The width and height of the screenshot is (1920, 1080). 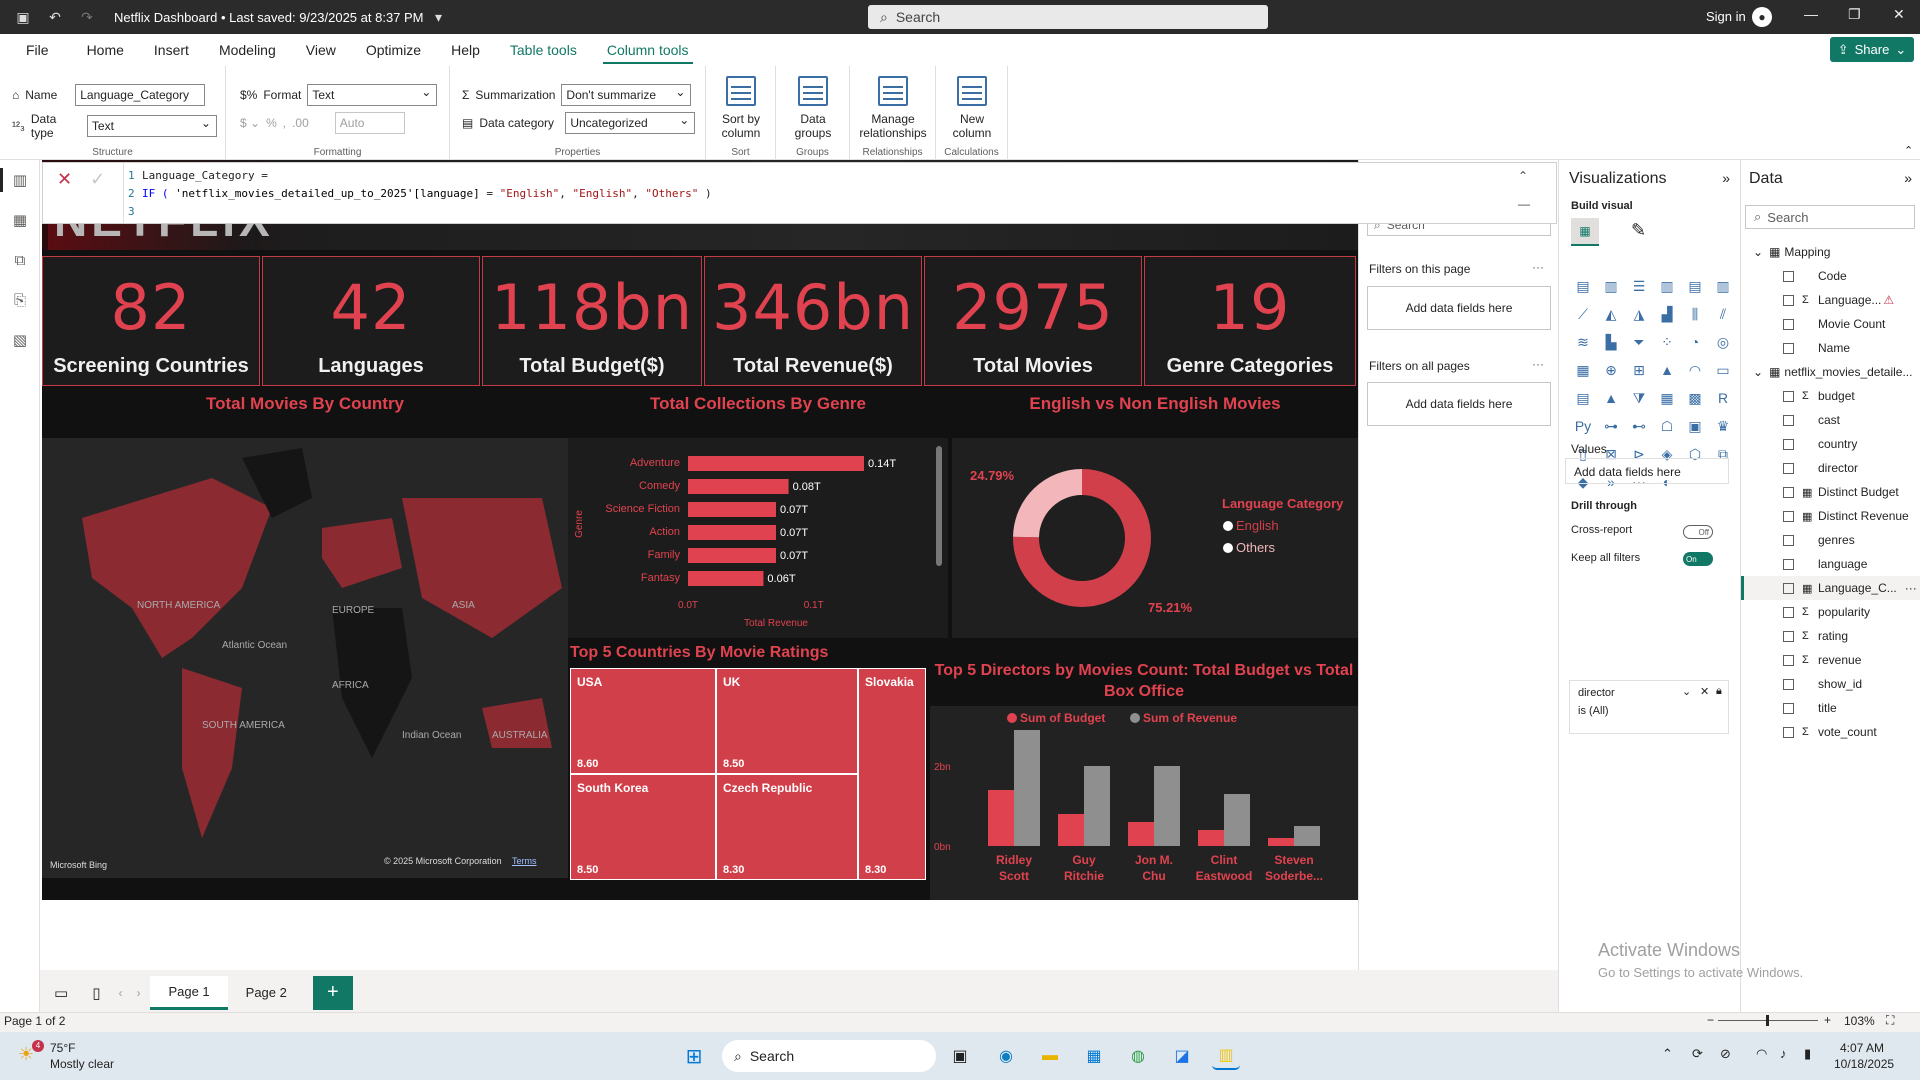 What do you see at coordinates (1698, 559) in the screenshot?
I see `keep-filters-toggle: On` at bounding box center [1698, 559].